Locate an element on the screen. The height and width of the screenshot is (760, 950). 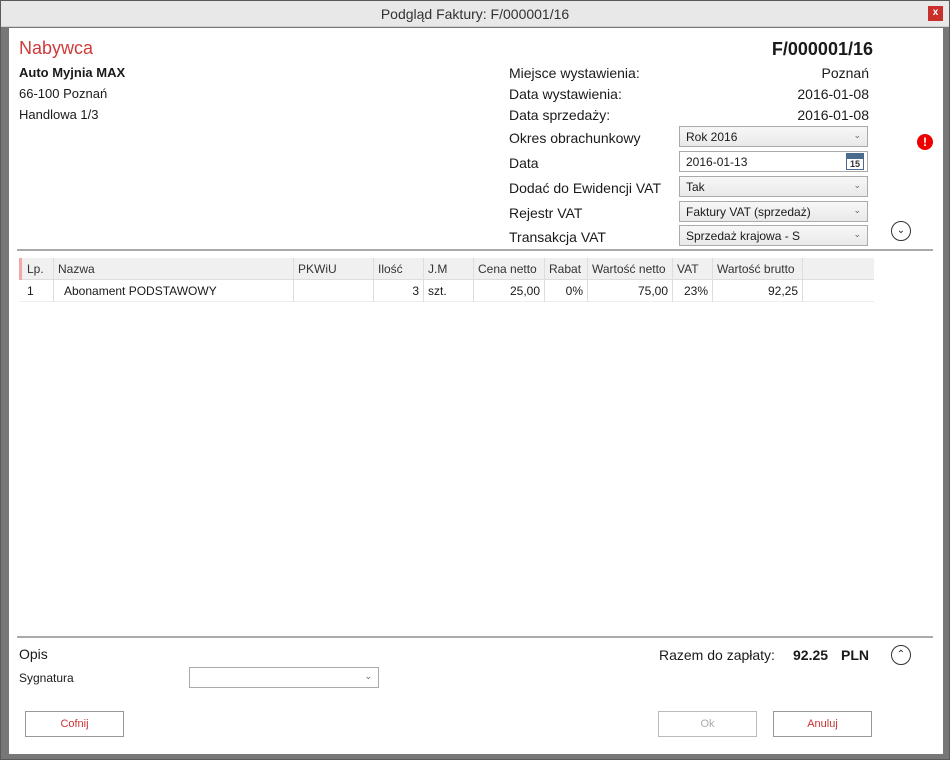
date-value: 2016-01-13 is located at coordinates (717, 162).